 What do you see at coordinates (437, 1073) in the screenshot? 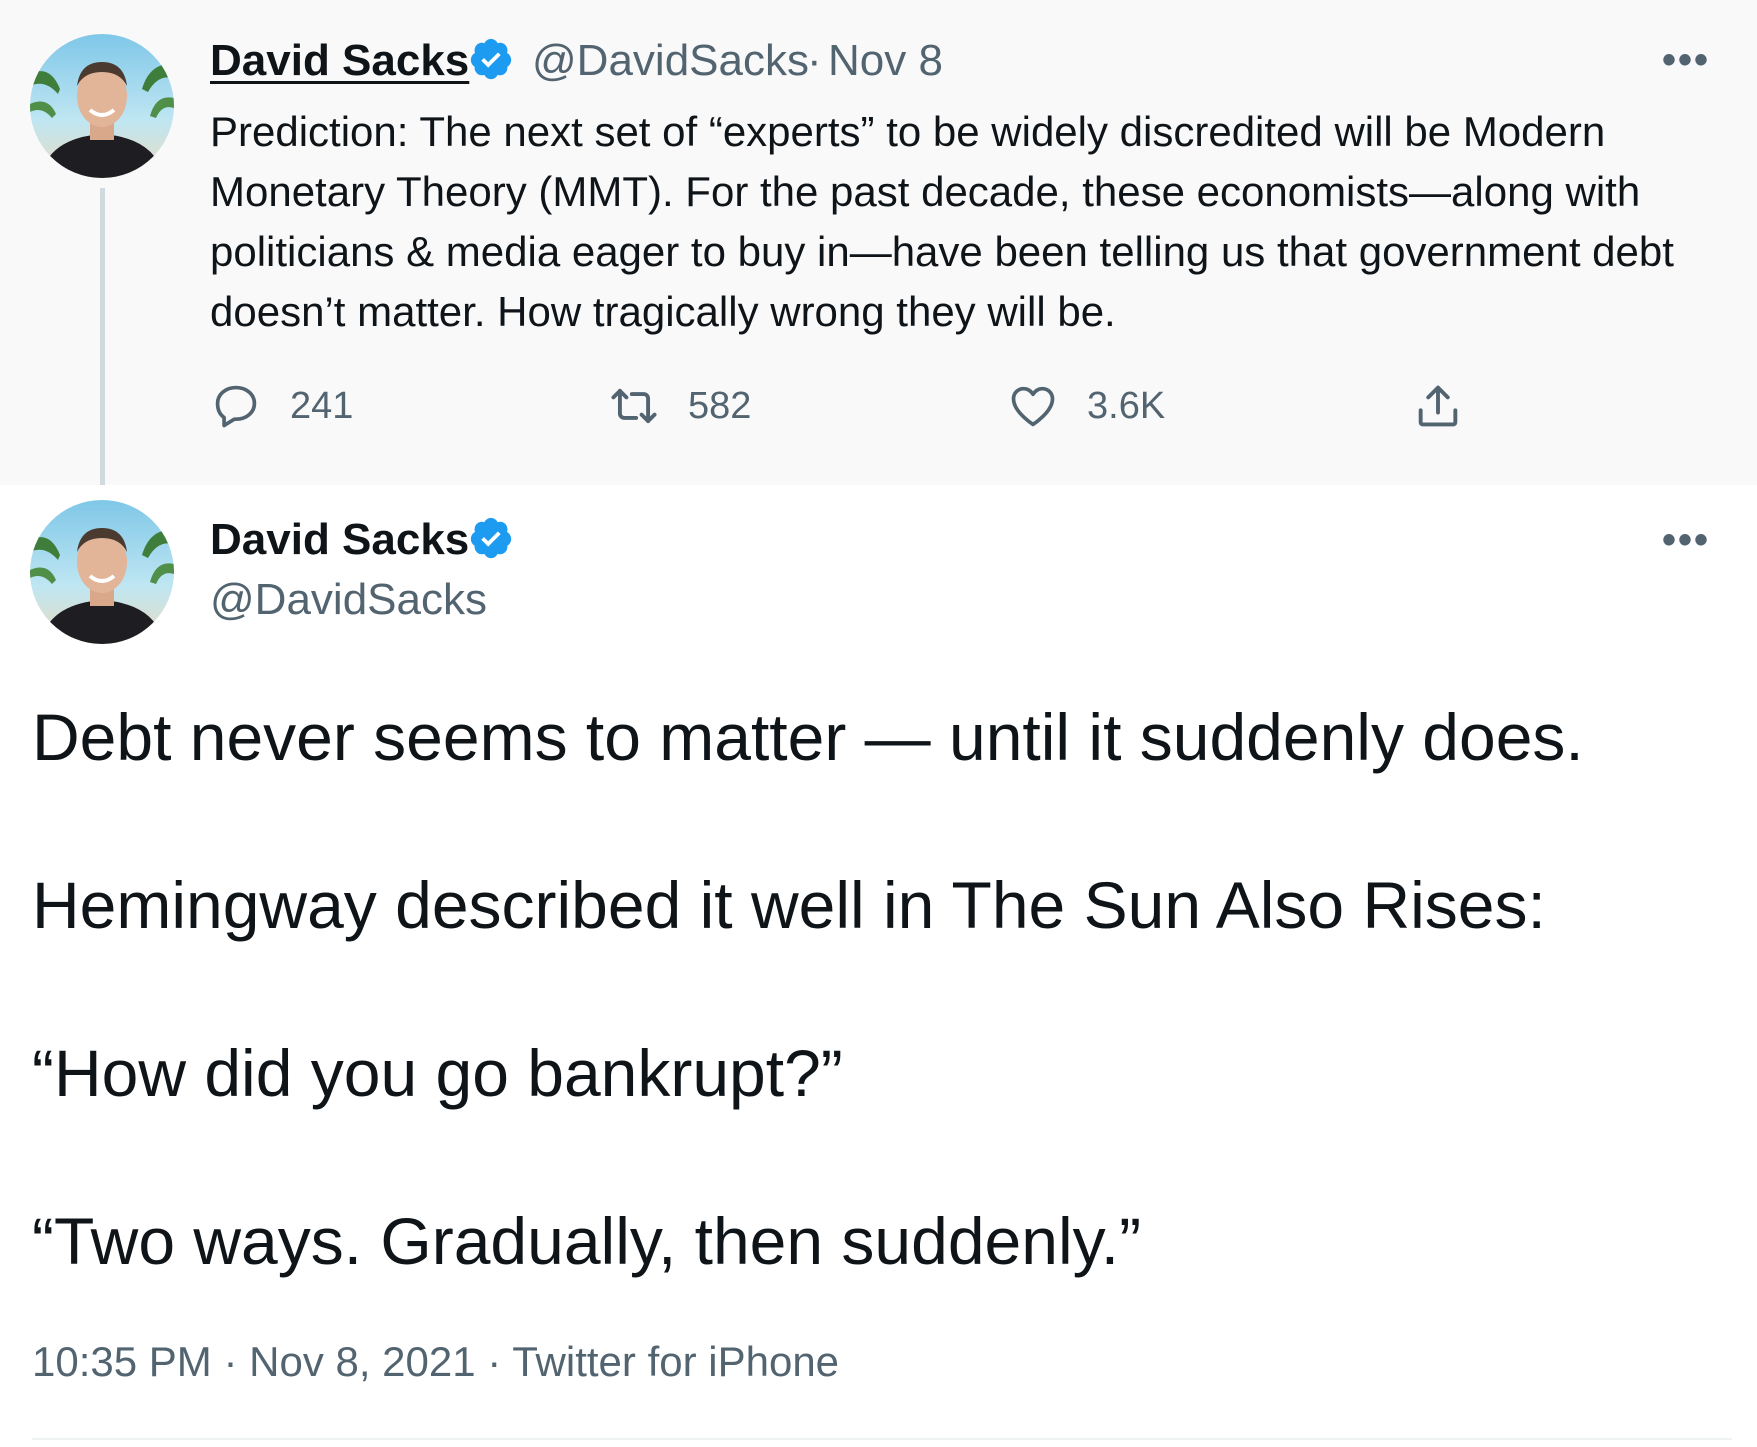
I see `tweet-paragraph: “How did you go bankrupt?”` at bounding box center [437, 1073].